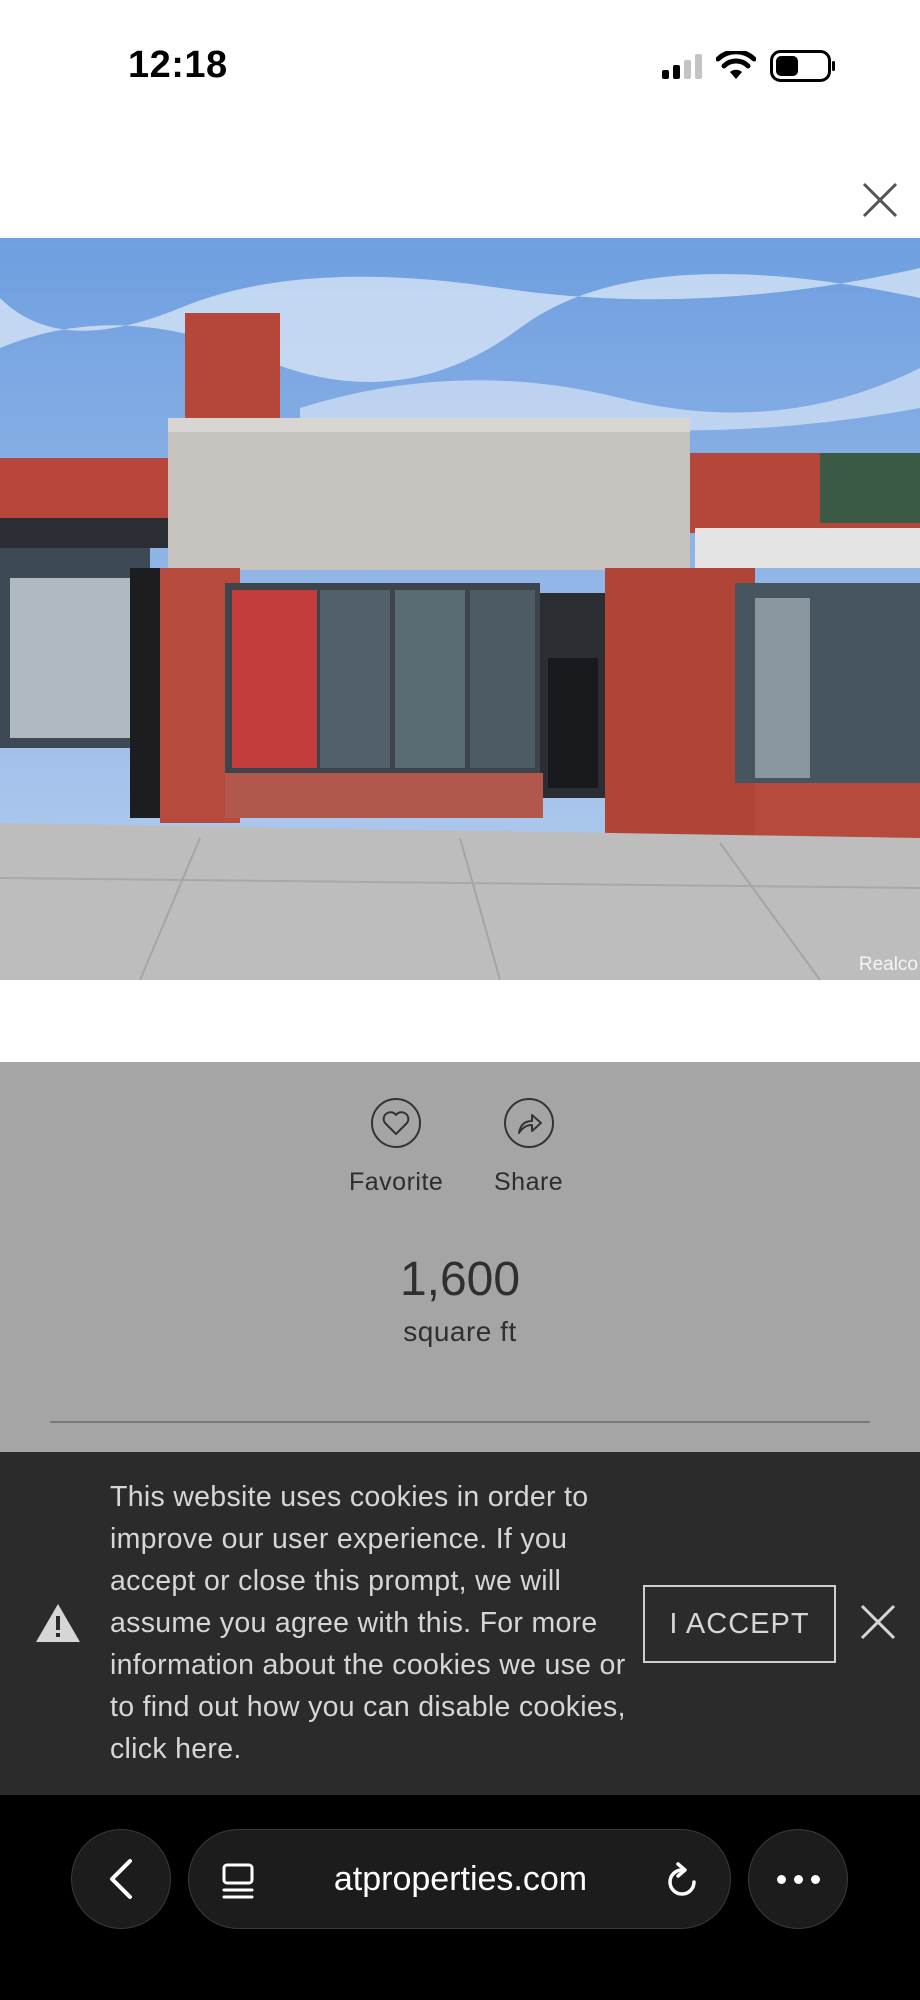 The image size is (920, 2000). I want to click on favorite-button: Favorite, so click(396, 1147).